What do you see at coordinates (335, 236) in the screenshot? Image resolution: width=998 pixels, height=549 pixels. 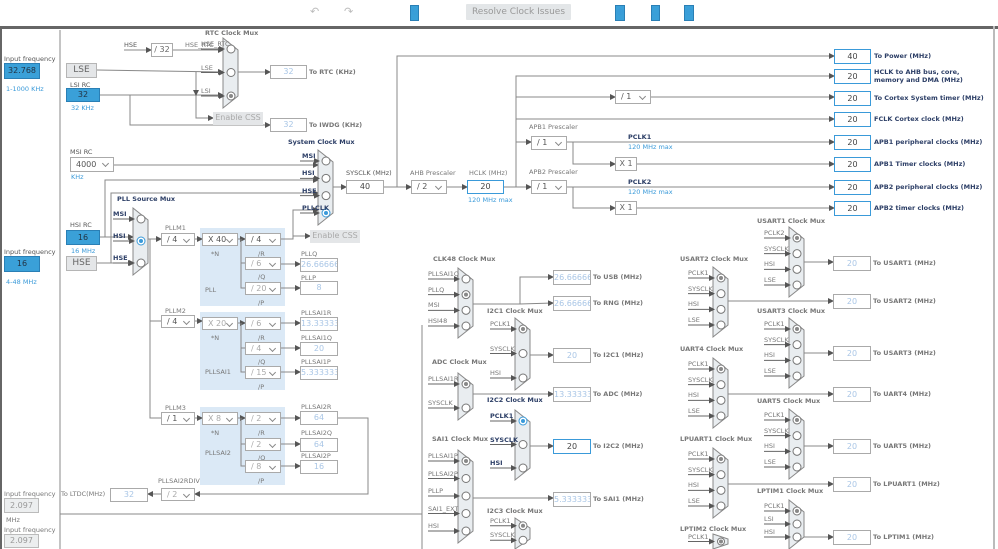 I see `system-enable-css-button: Enable CSS` at bounding box center [335, 236].